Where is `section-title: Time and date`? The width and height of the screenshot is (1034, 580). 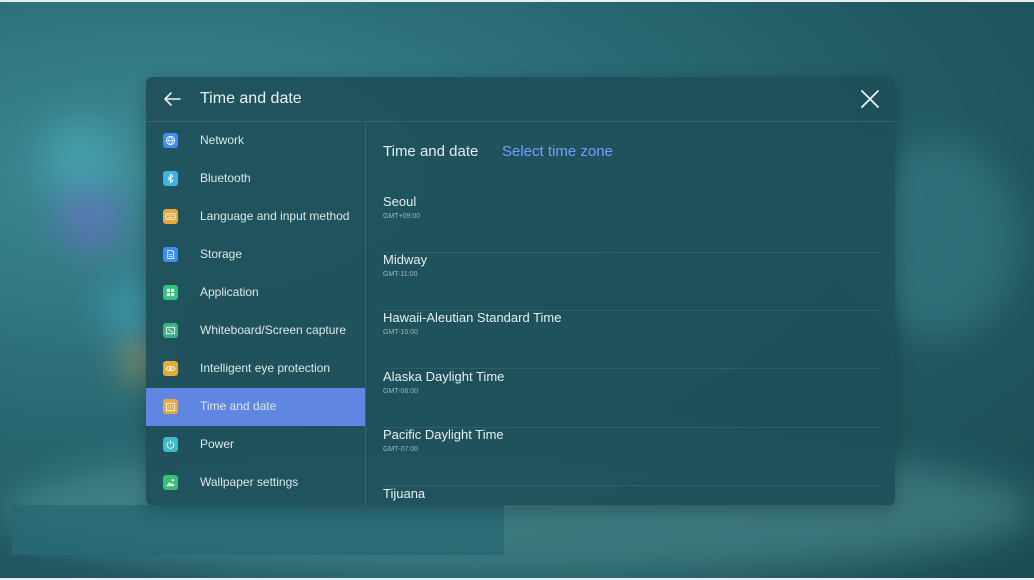
section-title: Time and date is located at coordinates (431, 151).